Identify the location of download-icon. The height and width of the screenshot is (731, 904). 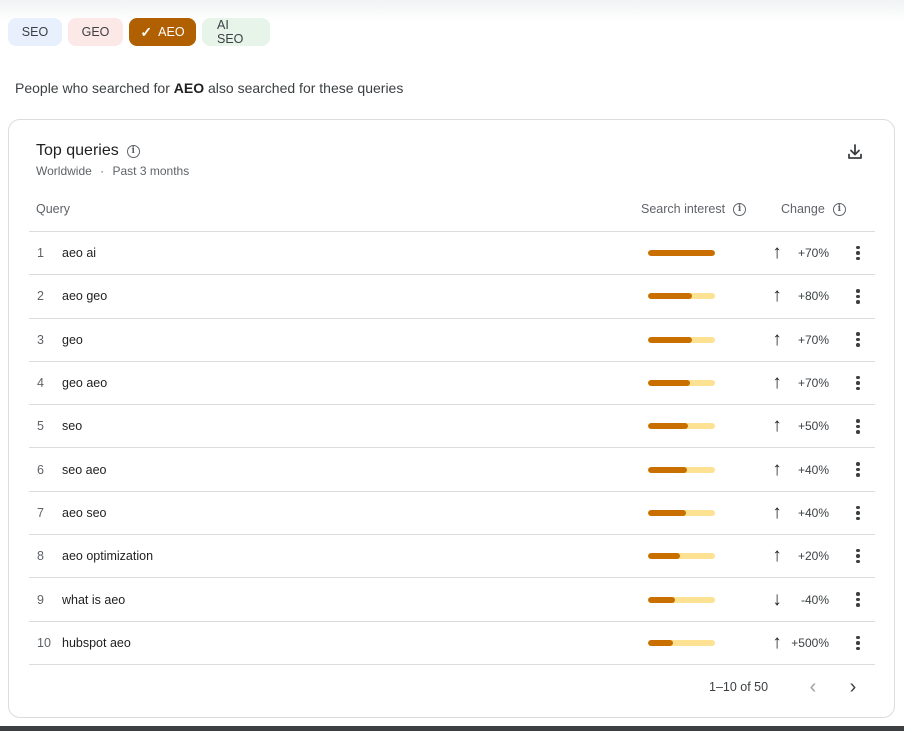
(855, 152).